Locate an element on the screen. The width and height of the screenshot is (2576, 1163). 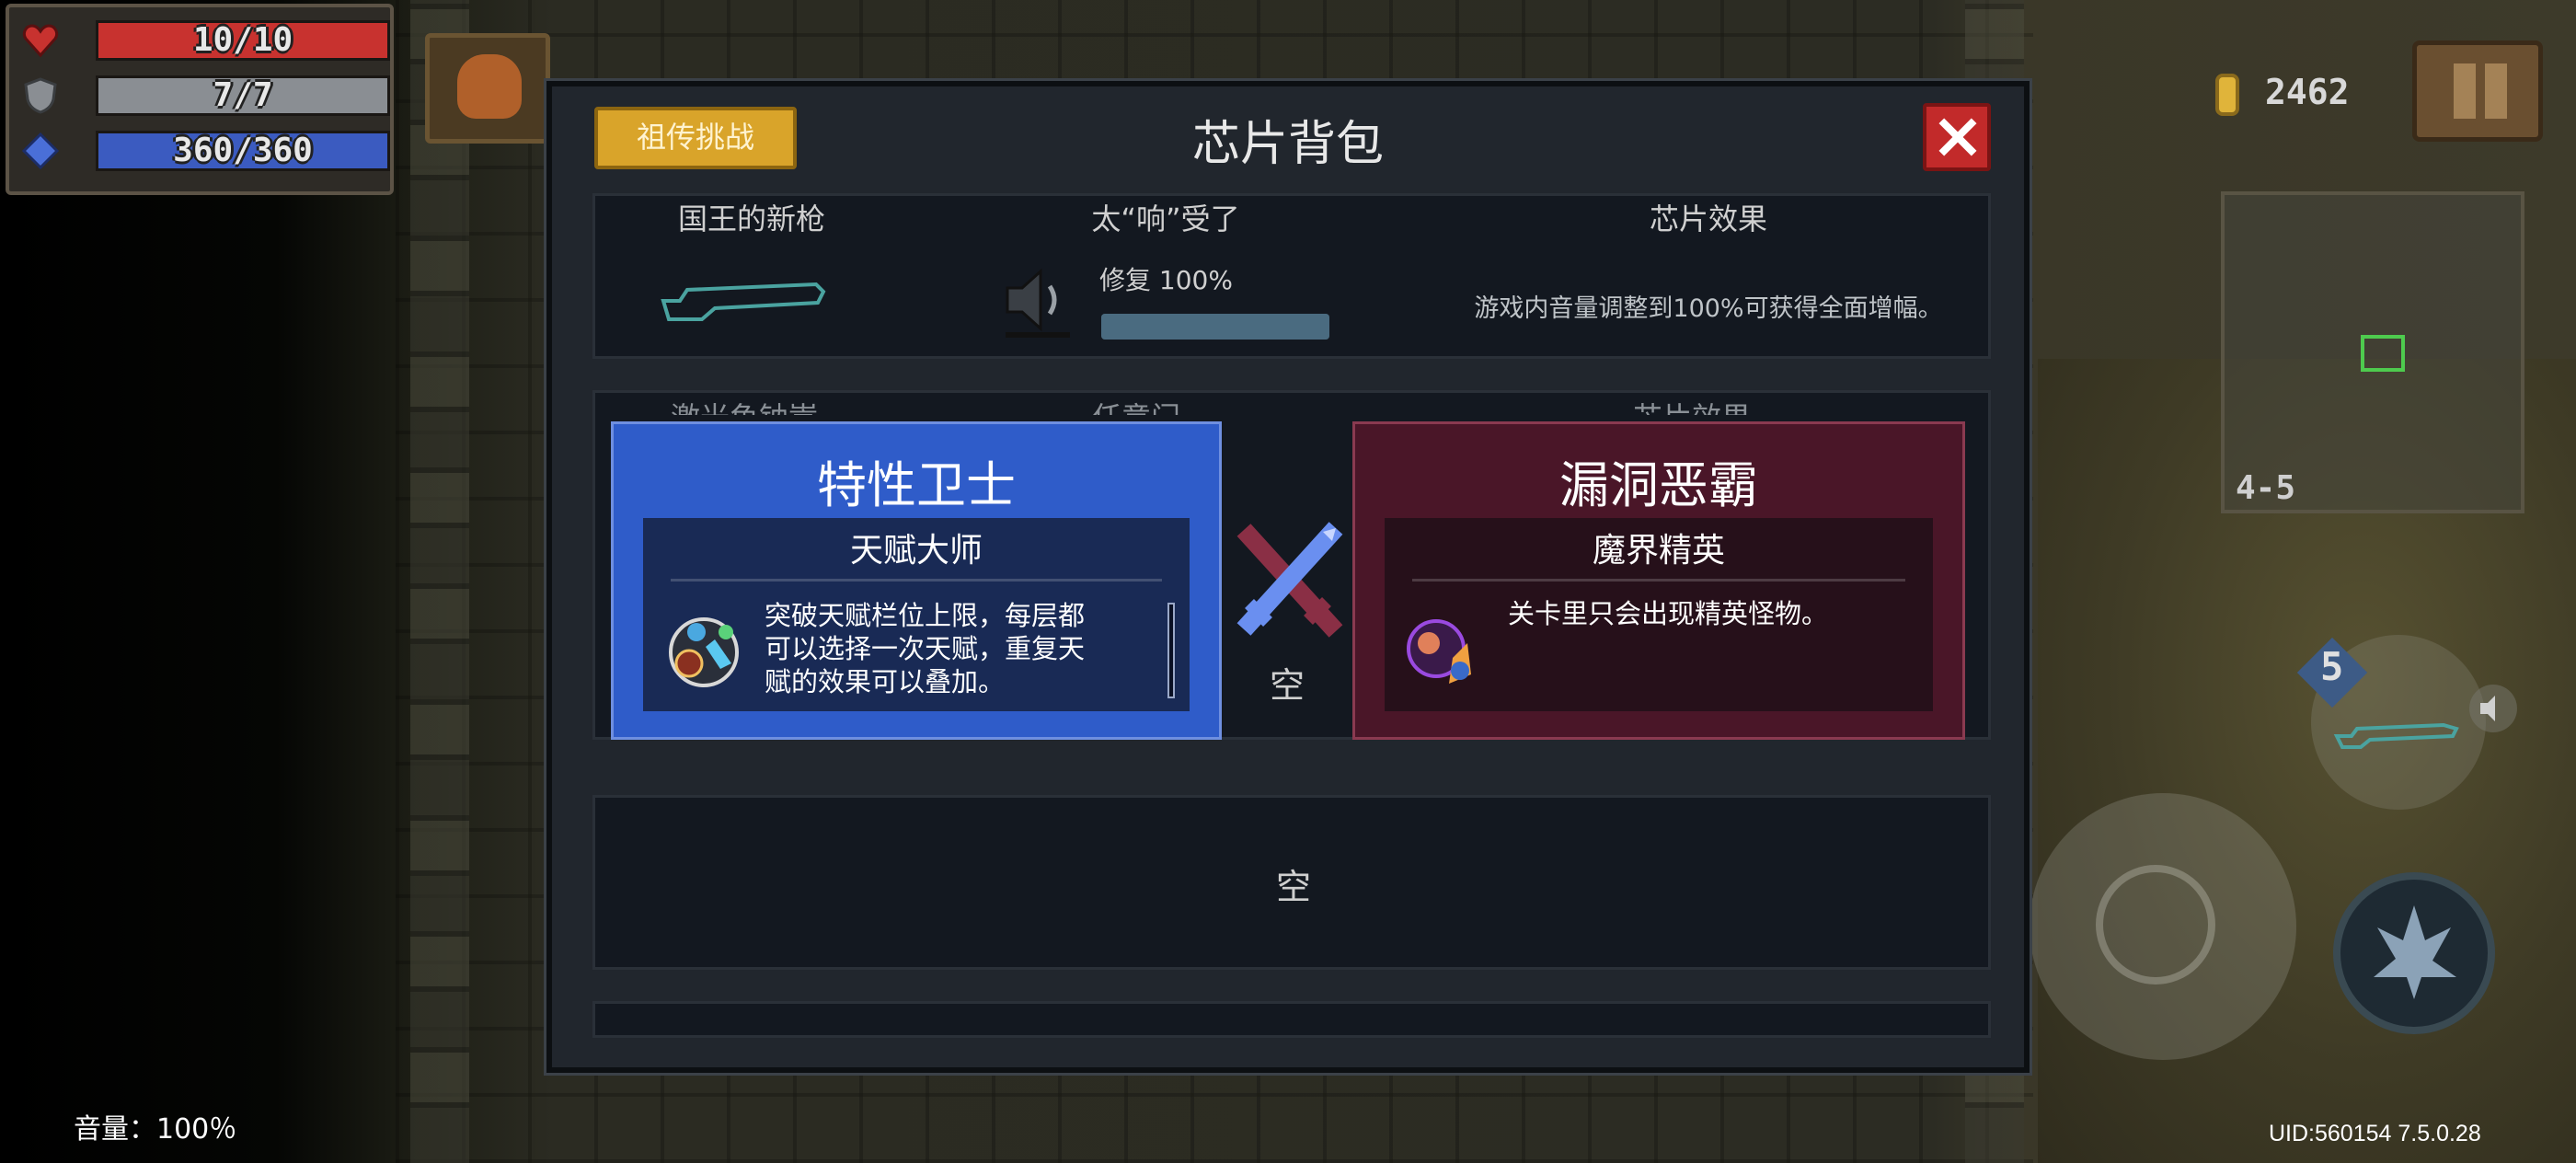
close-button is located at coordinates (1957, 137).